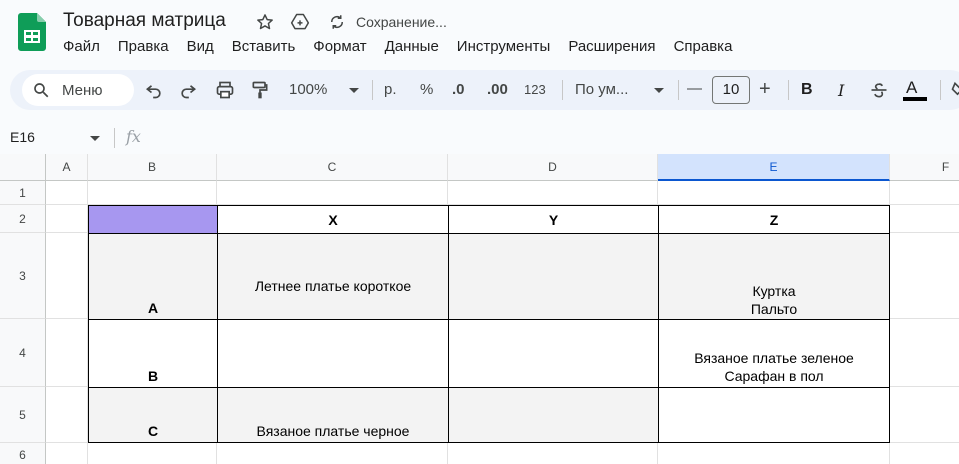 The width and height of the screenshot is (959, 464). I want to click on cell-c2-header-x: X, so click(333, 219).